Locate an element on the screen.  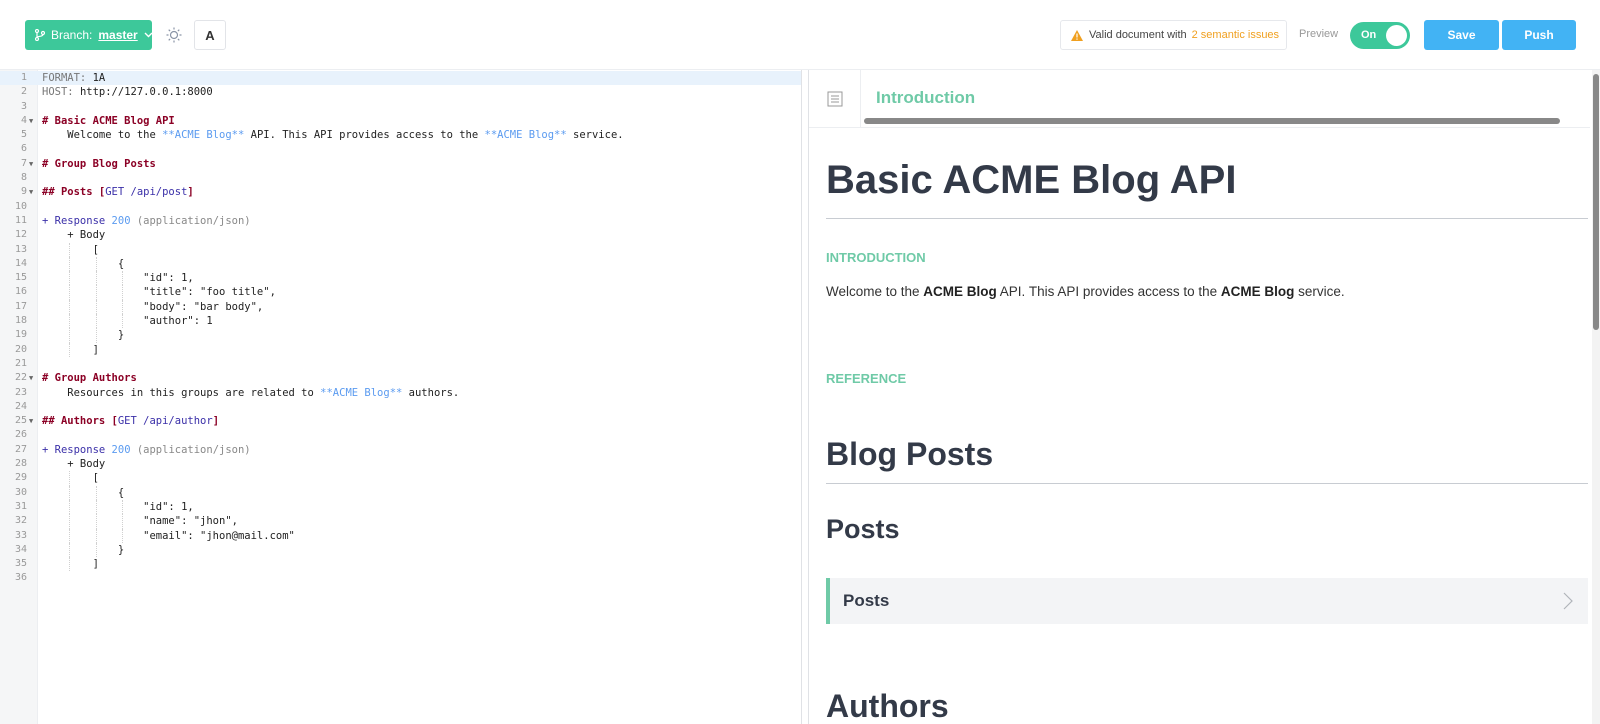
theme-toggle-button is located at coordinates (174, 35).